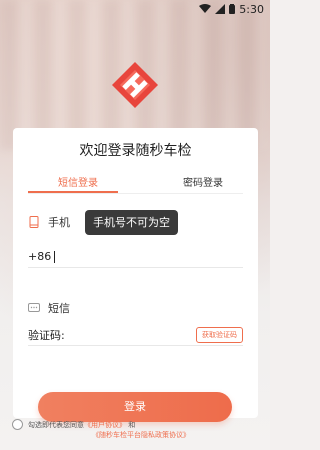 Image resolution: width=320 pixels, height=450 pixels. I want to click on agreement-text: 勾选即代表您同意《用户协议》 和, so click(81, 425).